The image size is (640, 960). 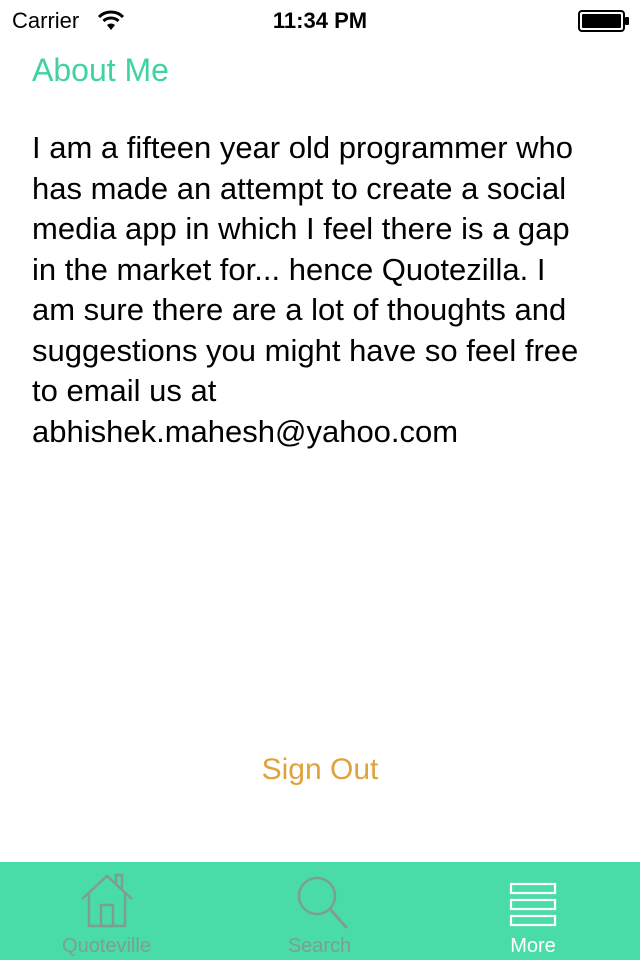 What do you see at coordinates (303, 147) in the screenshot?
I see `about-text-line: I am a fifteen year old programmer who` at bounding box center [303, 147].